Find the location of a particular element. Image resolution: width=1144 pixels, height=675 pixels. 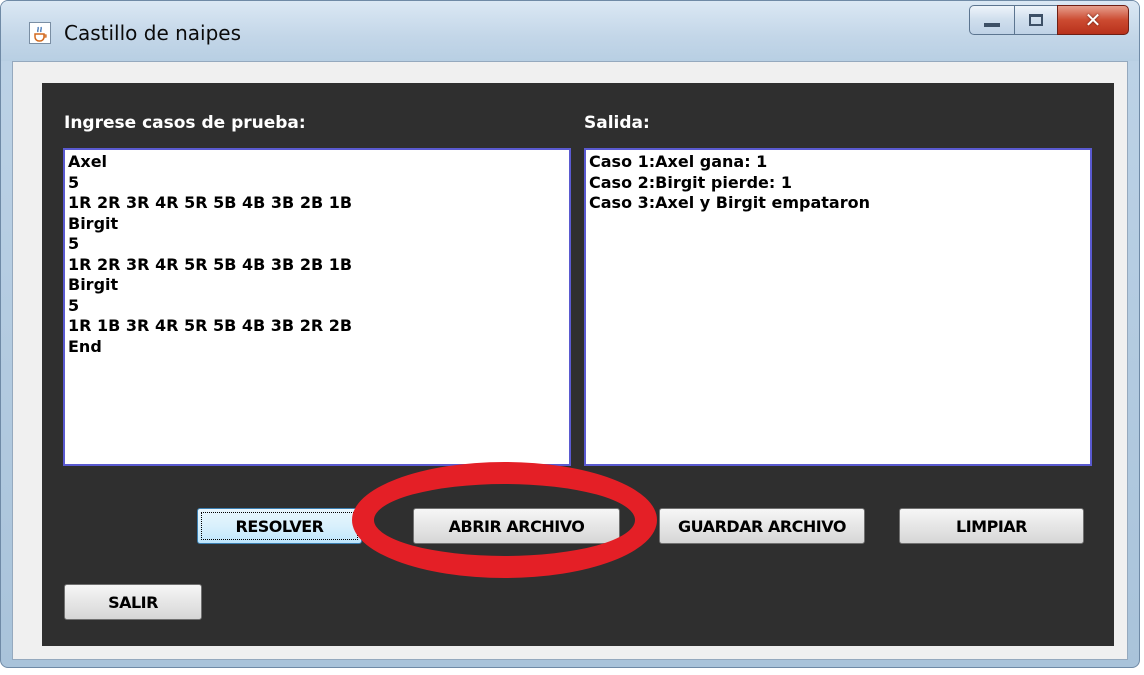

window-title: Castillo de naipes is located at coordinates (153, 33).